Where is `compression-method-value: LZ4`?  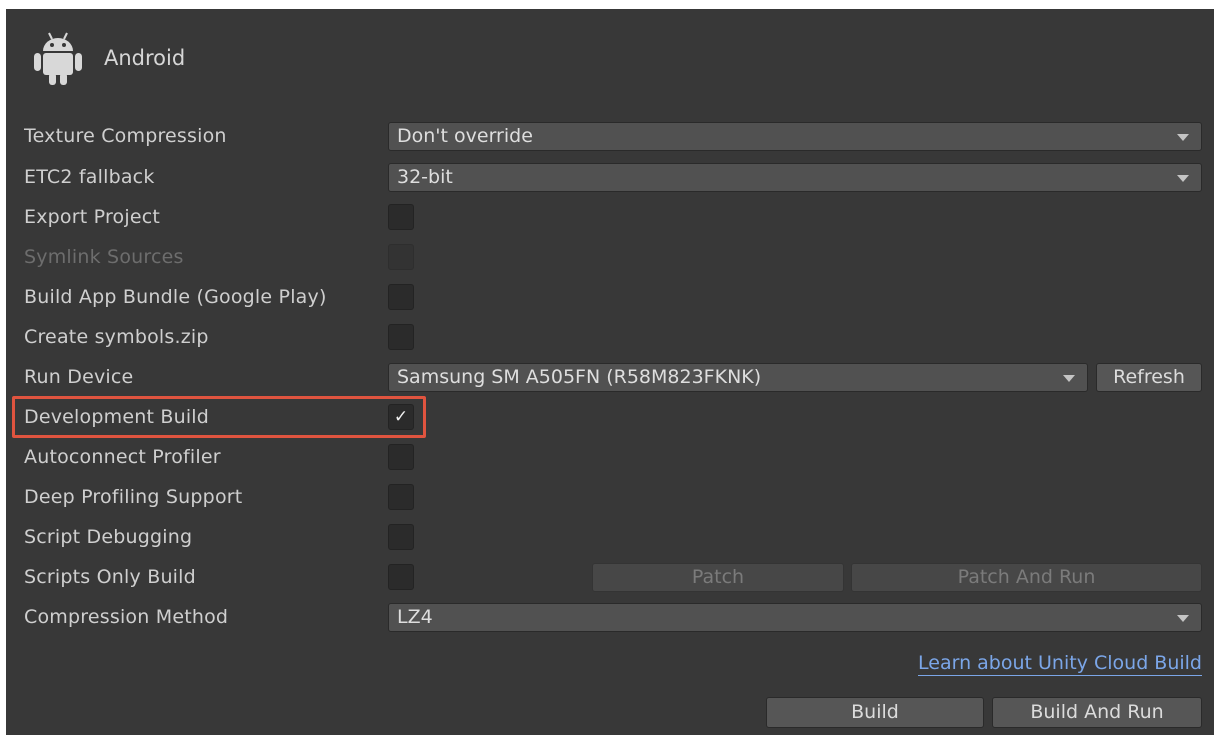
compression-method-value: LZ4 is located at coordinates (415, 617).